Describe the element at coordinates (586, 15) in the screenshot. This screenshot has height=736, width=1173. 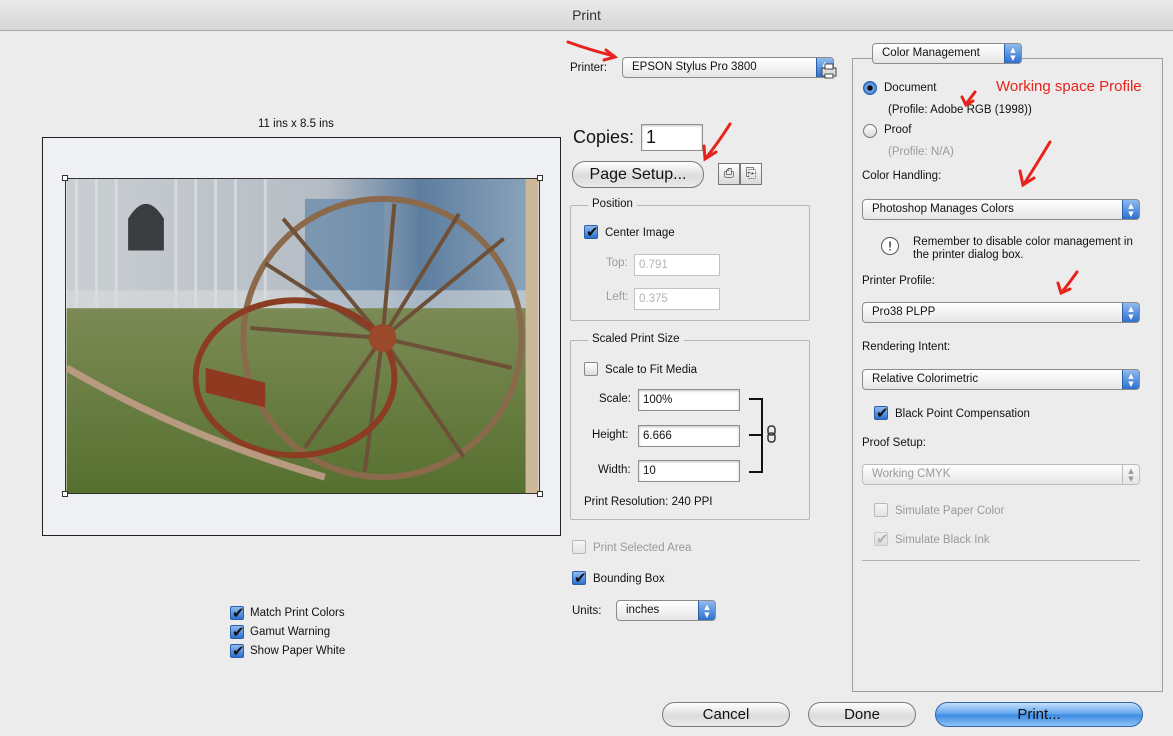
I see `window-title: Print` at that location.